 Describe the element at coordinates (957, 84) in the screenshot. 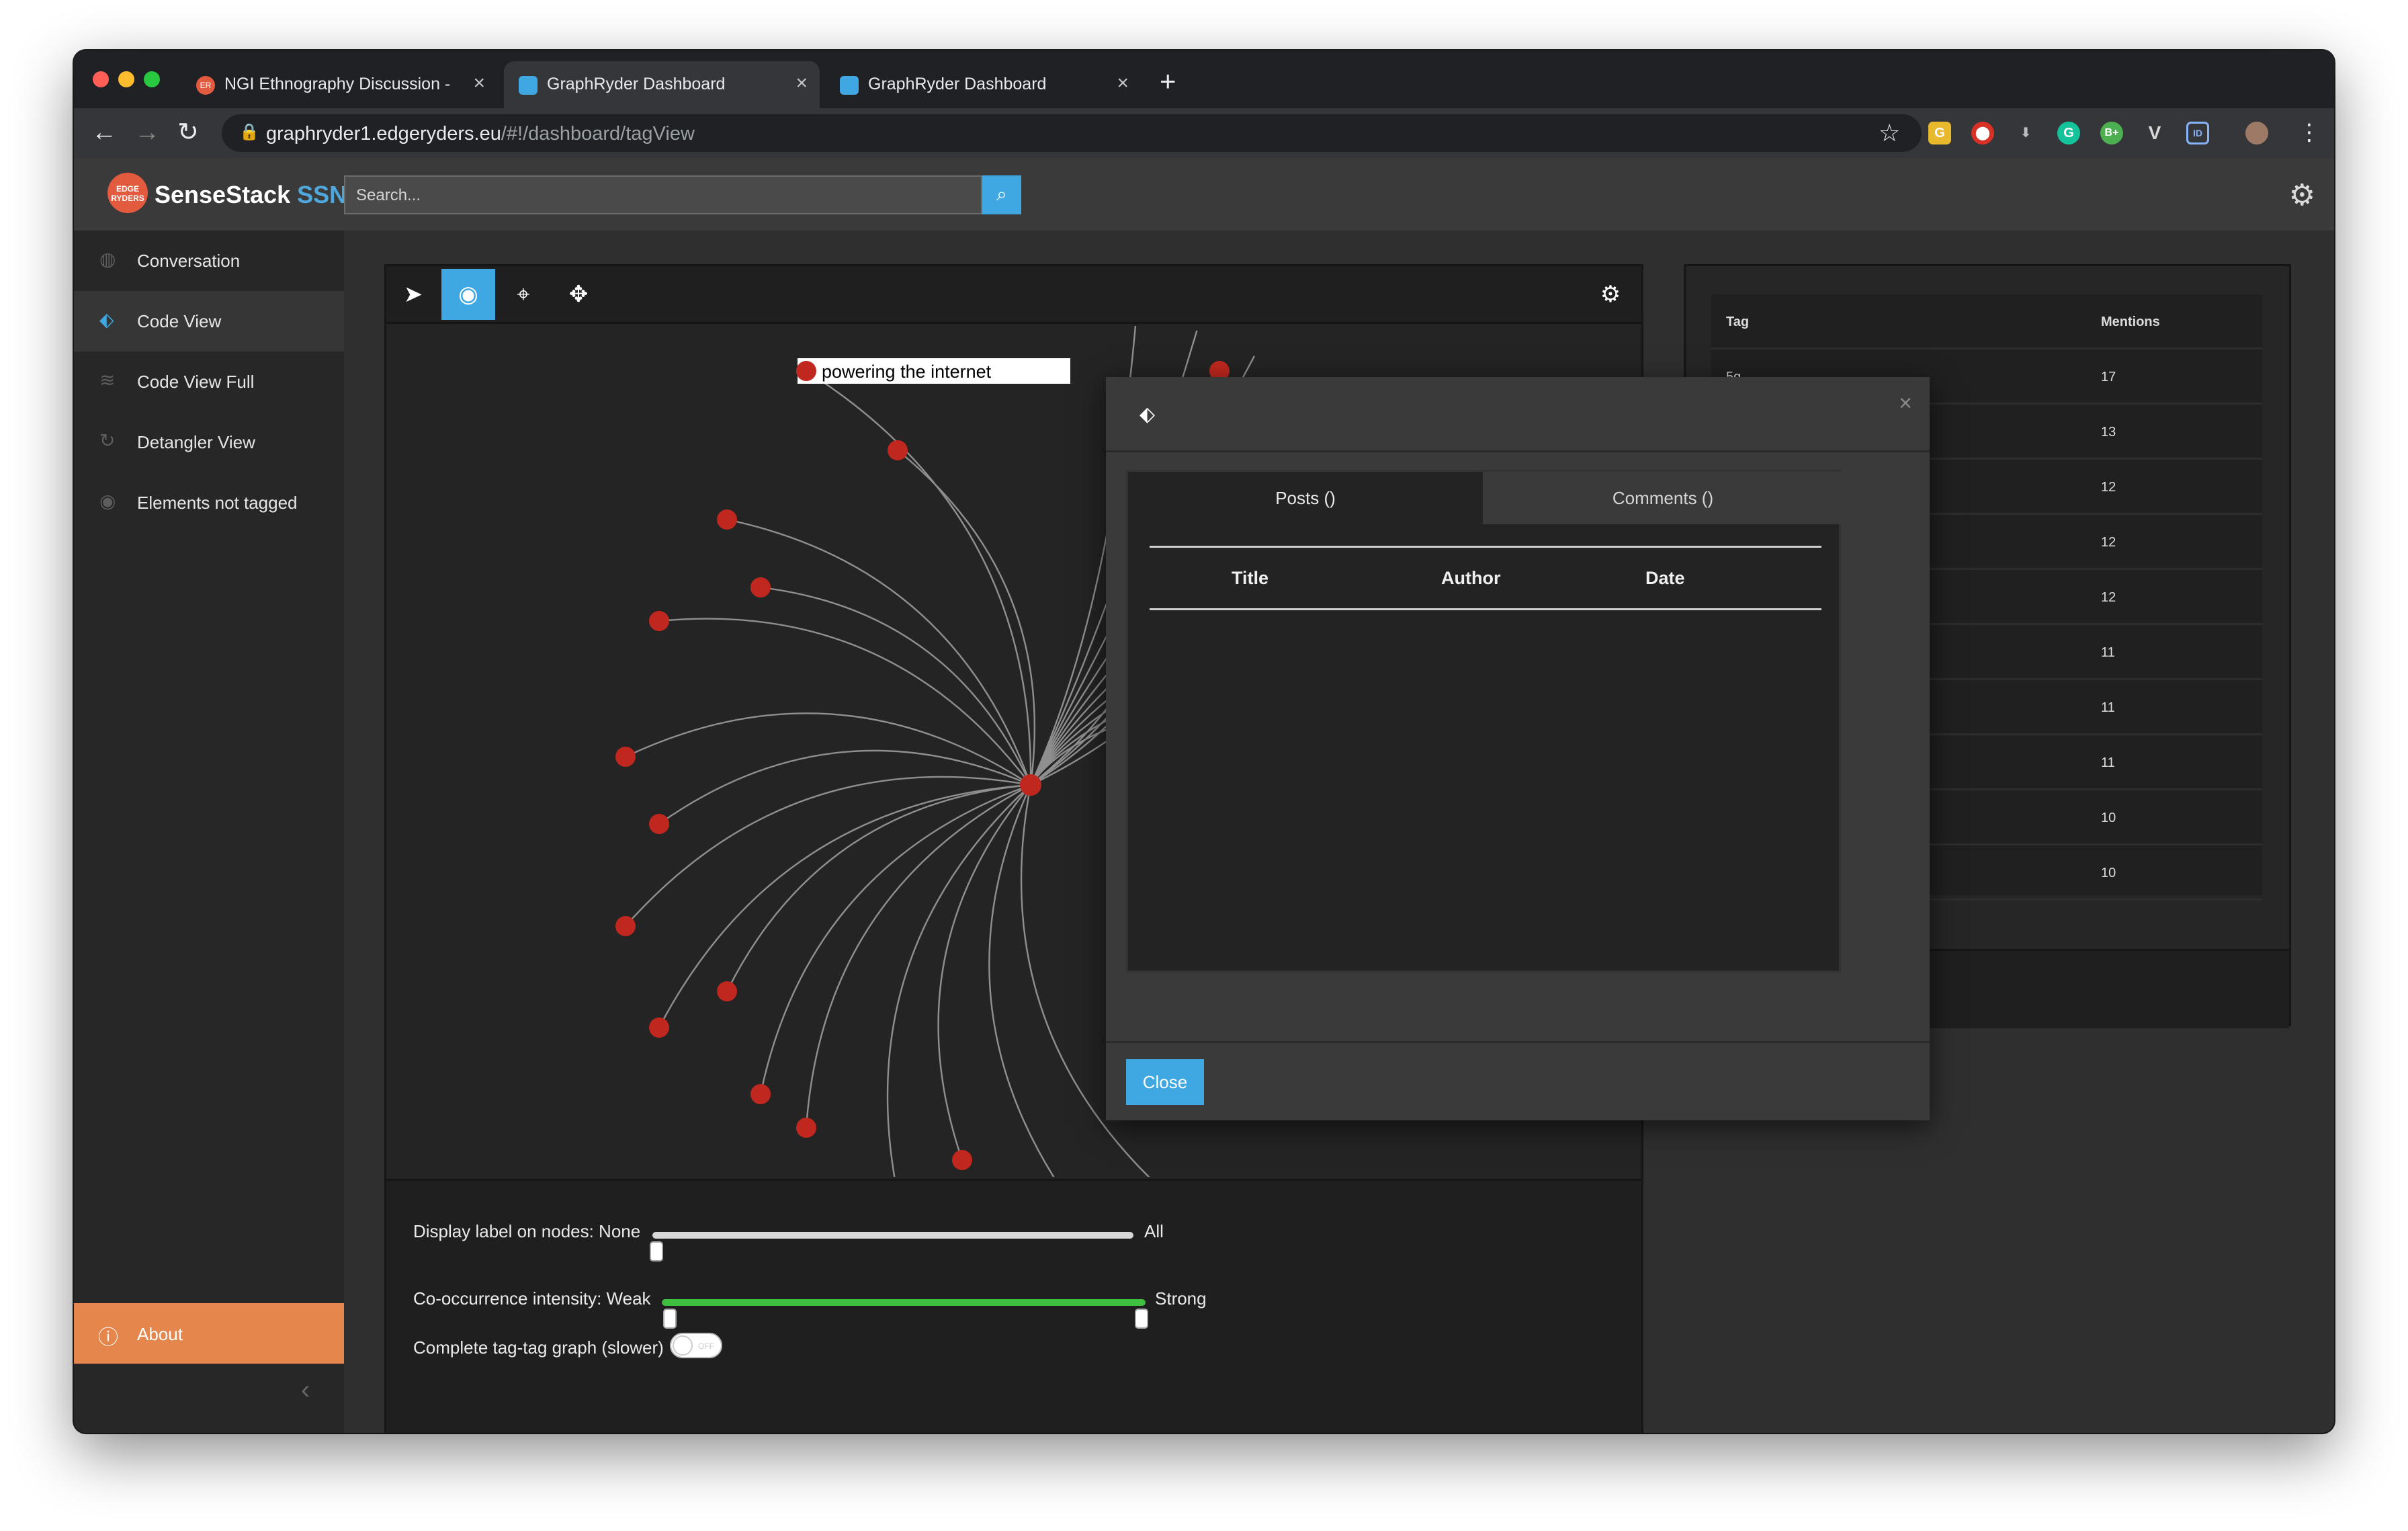

I see `tab-title: GraphRyder Dashboard` at that location.